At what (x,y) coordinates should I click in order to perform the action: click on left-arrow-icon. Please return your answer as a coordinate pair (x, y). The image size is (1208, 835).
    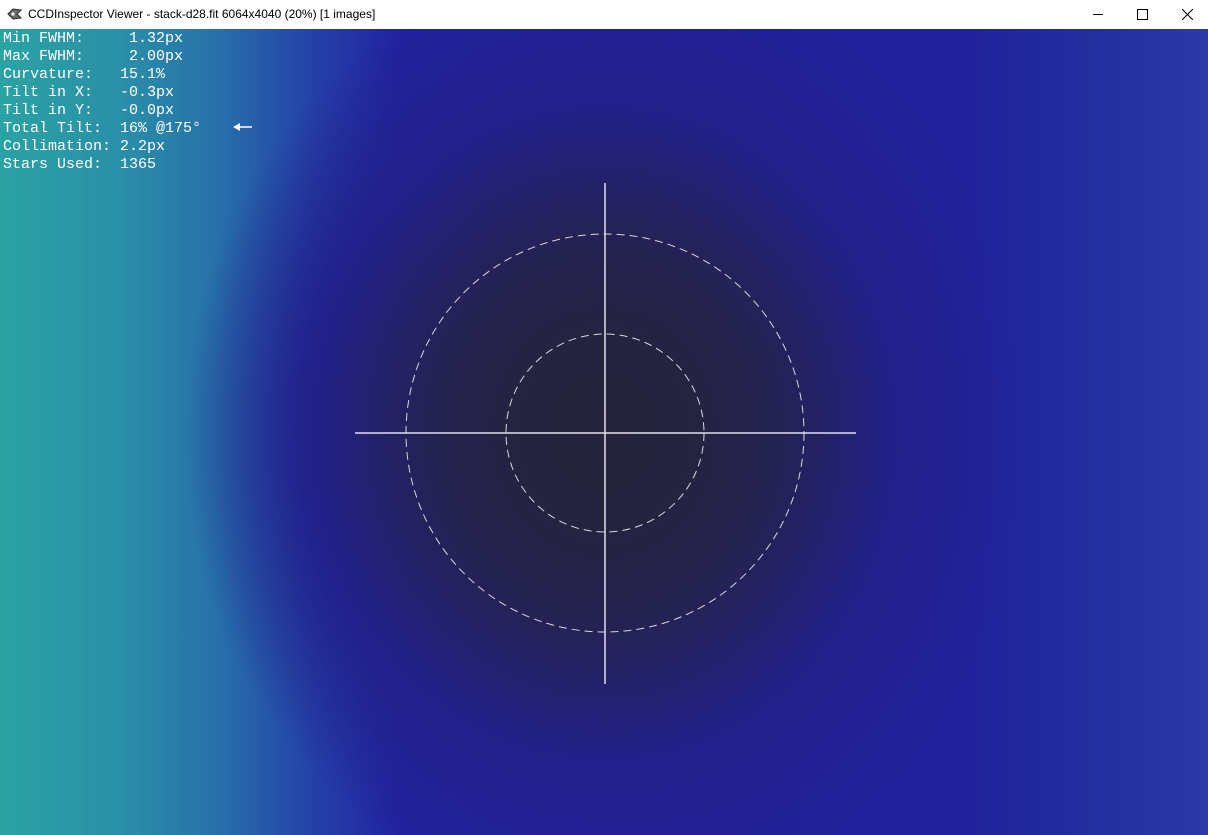
    Looking at the image, I should click on (242, 127).